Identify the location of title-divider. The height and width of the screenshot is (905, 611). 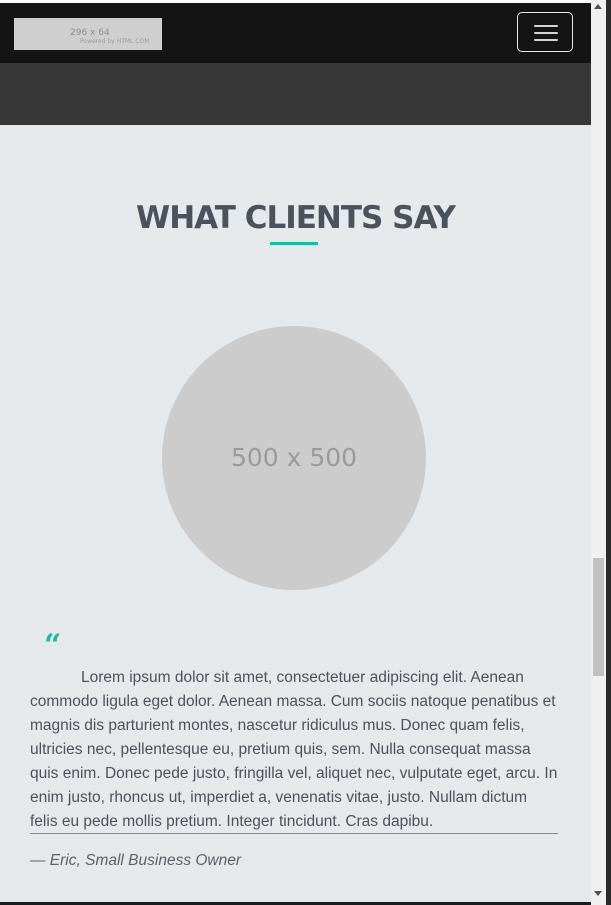
(294, 243).